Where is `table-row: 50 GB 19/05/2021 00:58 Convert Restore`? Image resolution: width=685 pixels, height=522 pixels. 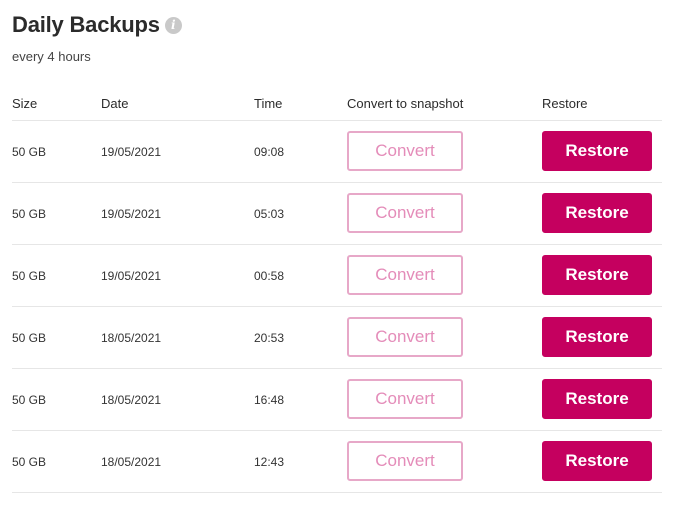
table-row: 50 GB 19/05/2021 00:58 Convert Restore is located at coordinates (337, 276).